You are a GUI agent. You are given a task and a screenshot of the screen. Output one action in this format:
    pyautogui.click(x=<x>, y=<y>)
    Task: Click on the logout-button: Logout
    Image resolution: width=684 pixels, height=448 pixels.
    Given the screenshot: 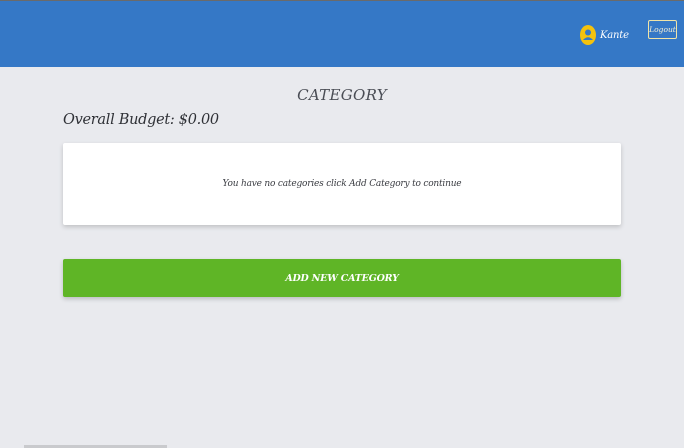 What is the action you would take?
    pyautogui.click(x=662, y=29)
    